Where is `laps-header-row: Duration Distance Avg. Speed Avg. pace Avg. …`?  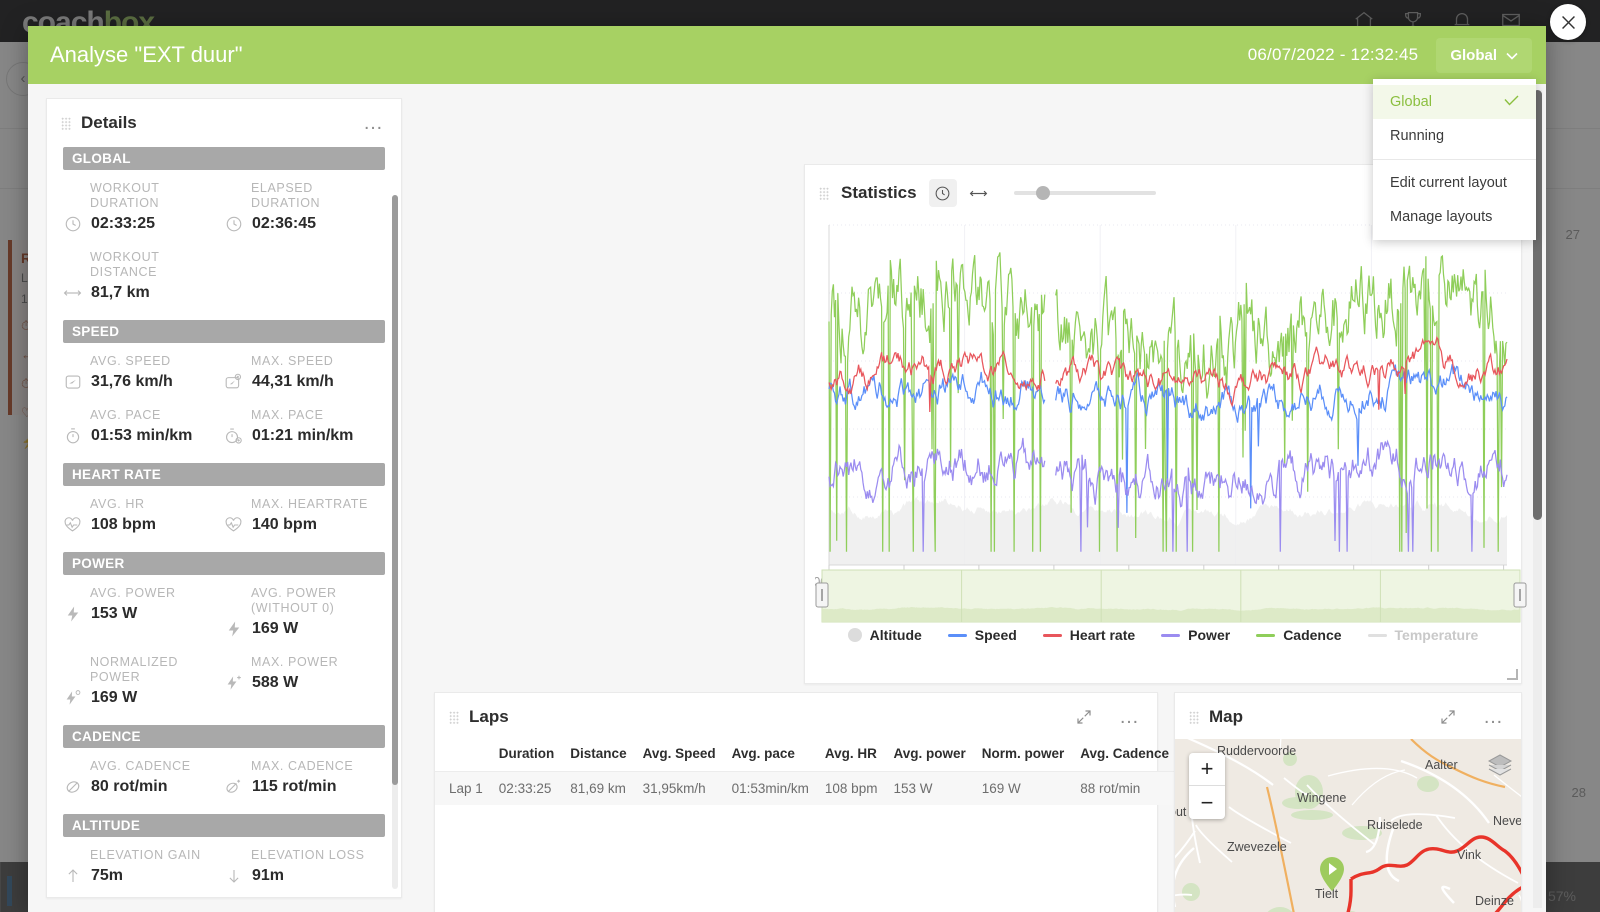 laps-header-row: Duration Distance Avg. Speed Avg. pace Avg. … is located at coordinates (806, 756).